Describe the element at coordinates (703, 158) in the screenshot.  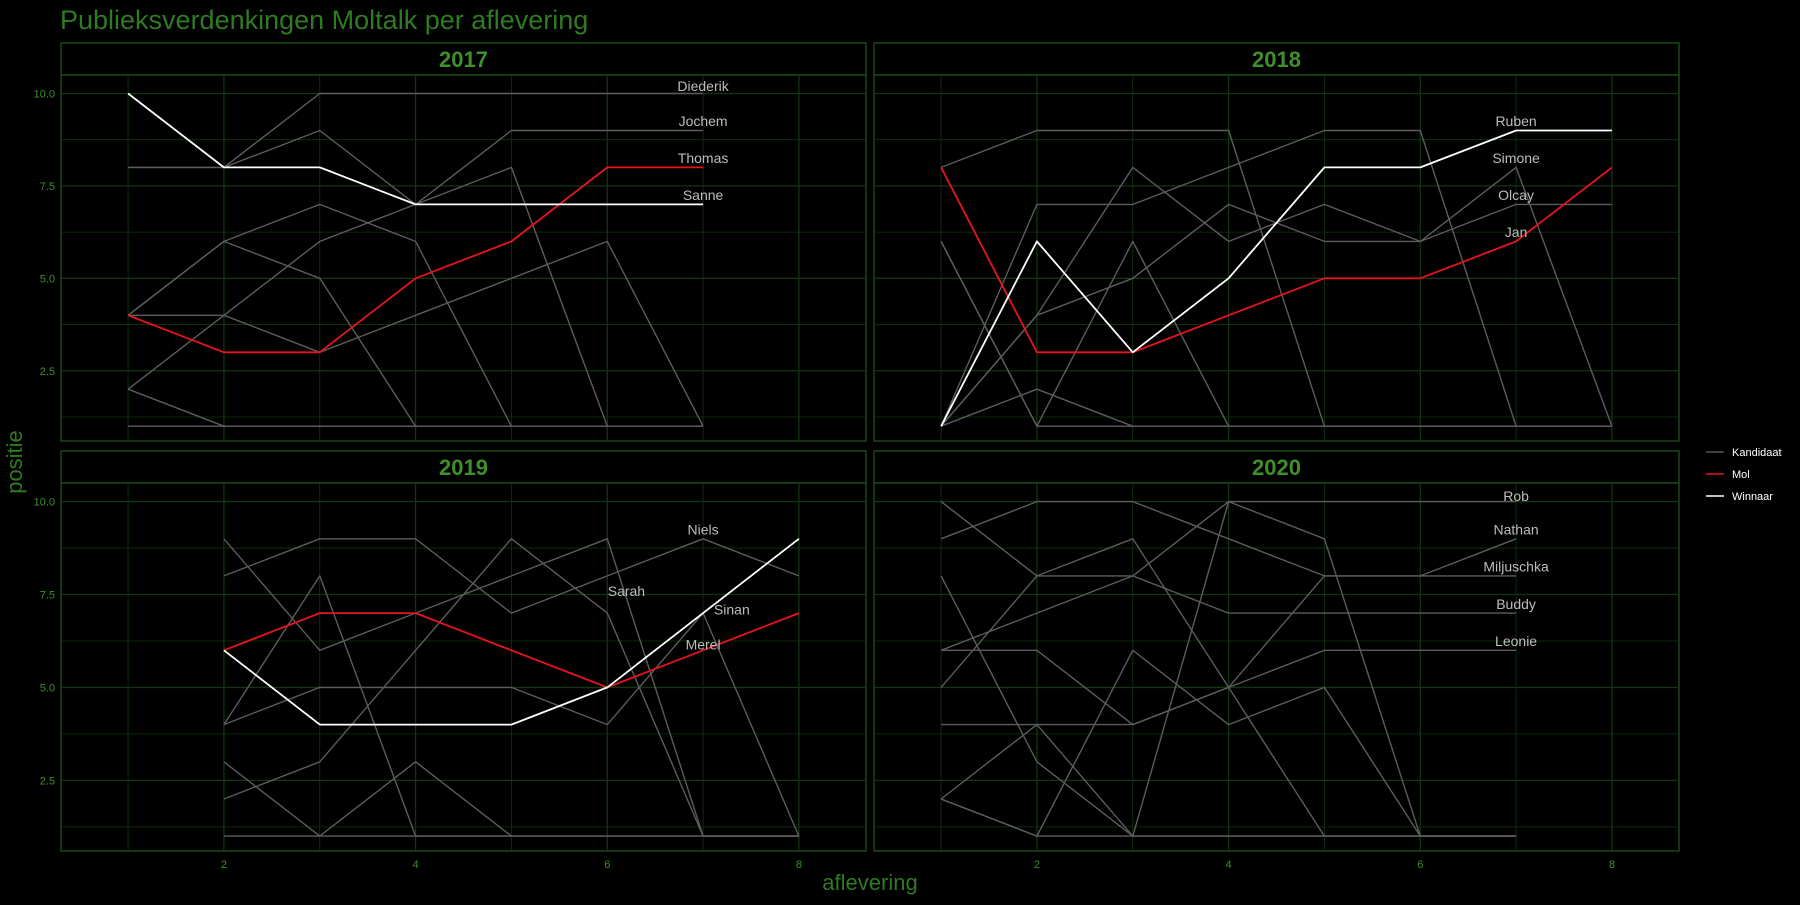
I see `series-label: Thomas` at that location.